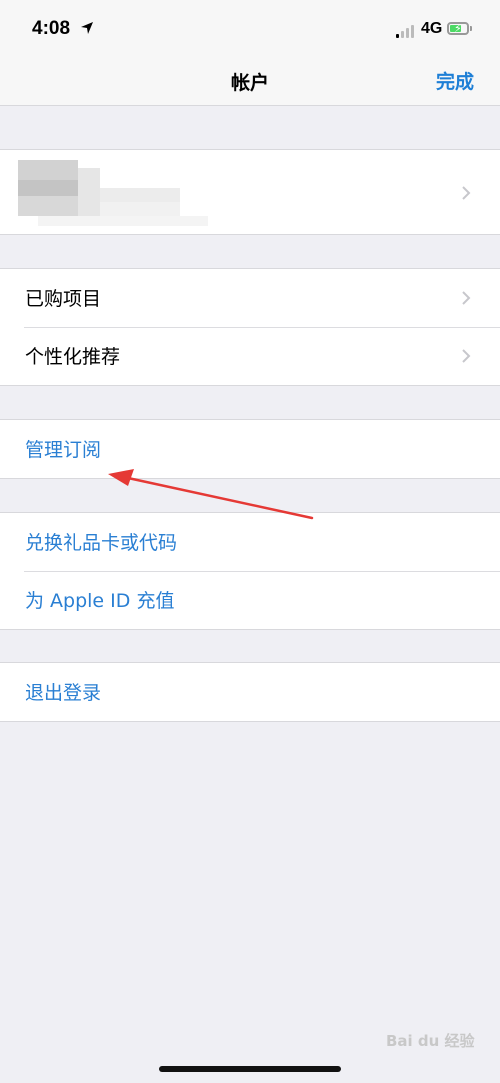 This screenshot has height=1083, width=500. I want to click on battery-cap, so click(471, 28).